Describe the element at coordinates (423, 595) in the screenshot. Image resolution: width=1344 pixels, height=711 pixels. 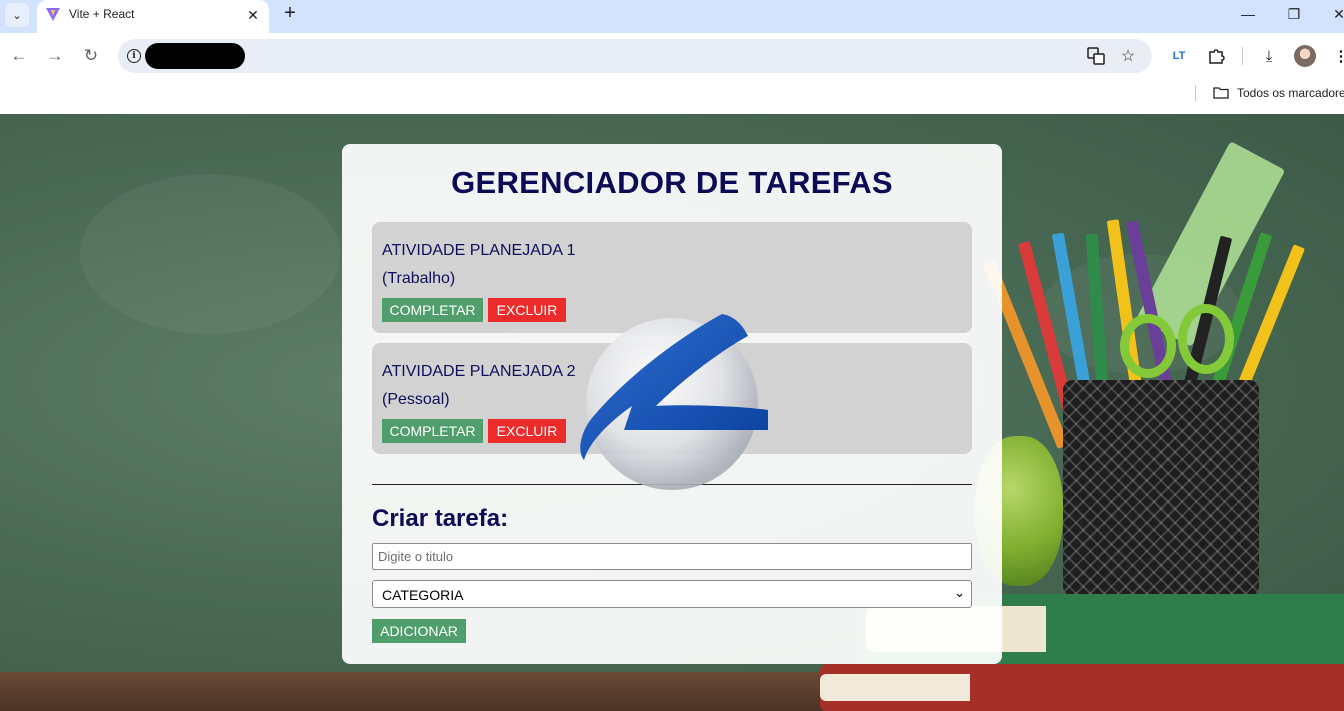
I see `category-select-value: CATEGORIA` at that location.